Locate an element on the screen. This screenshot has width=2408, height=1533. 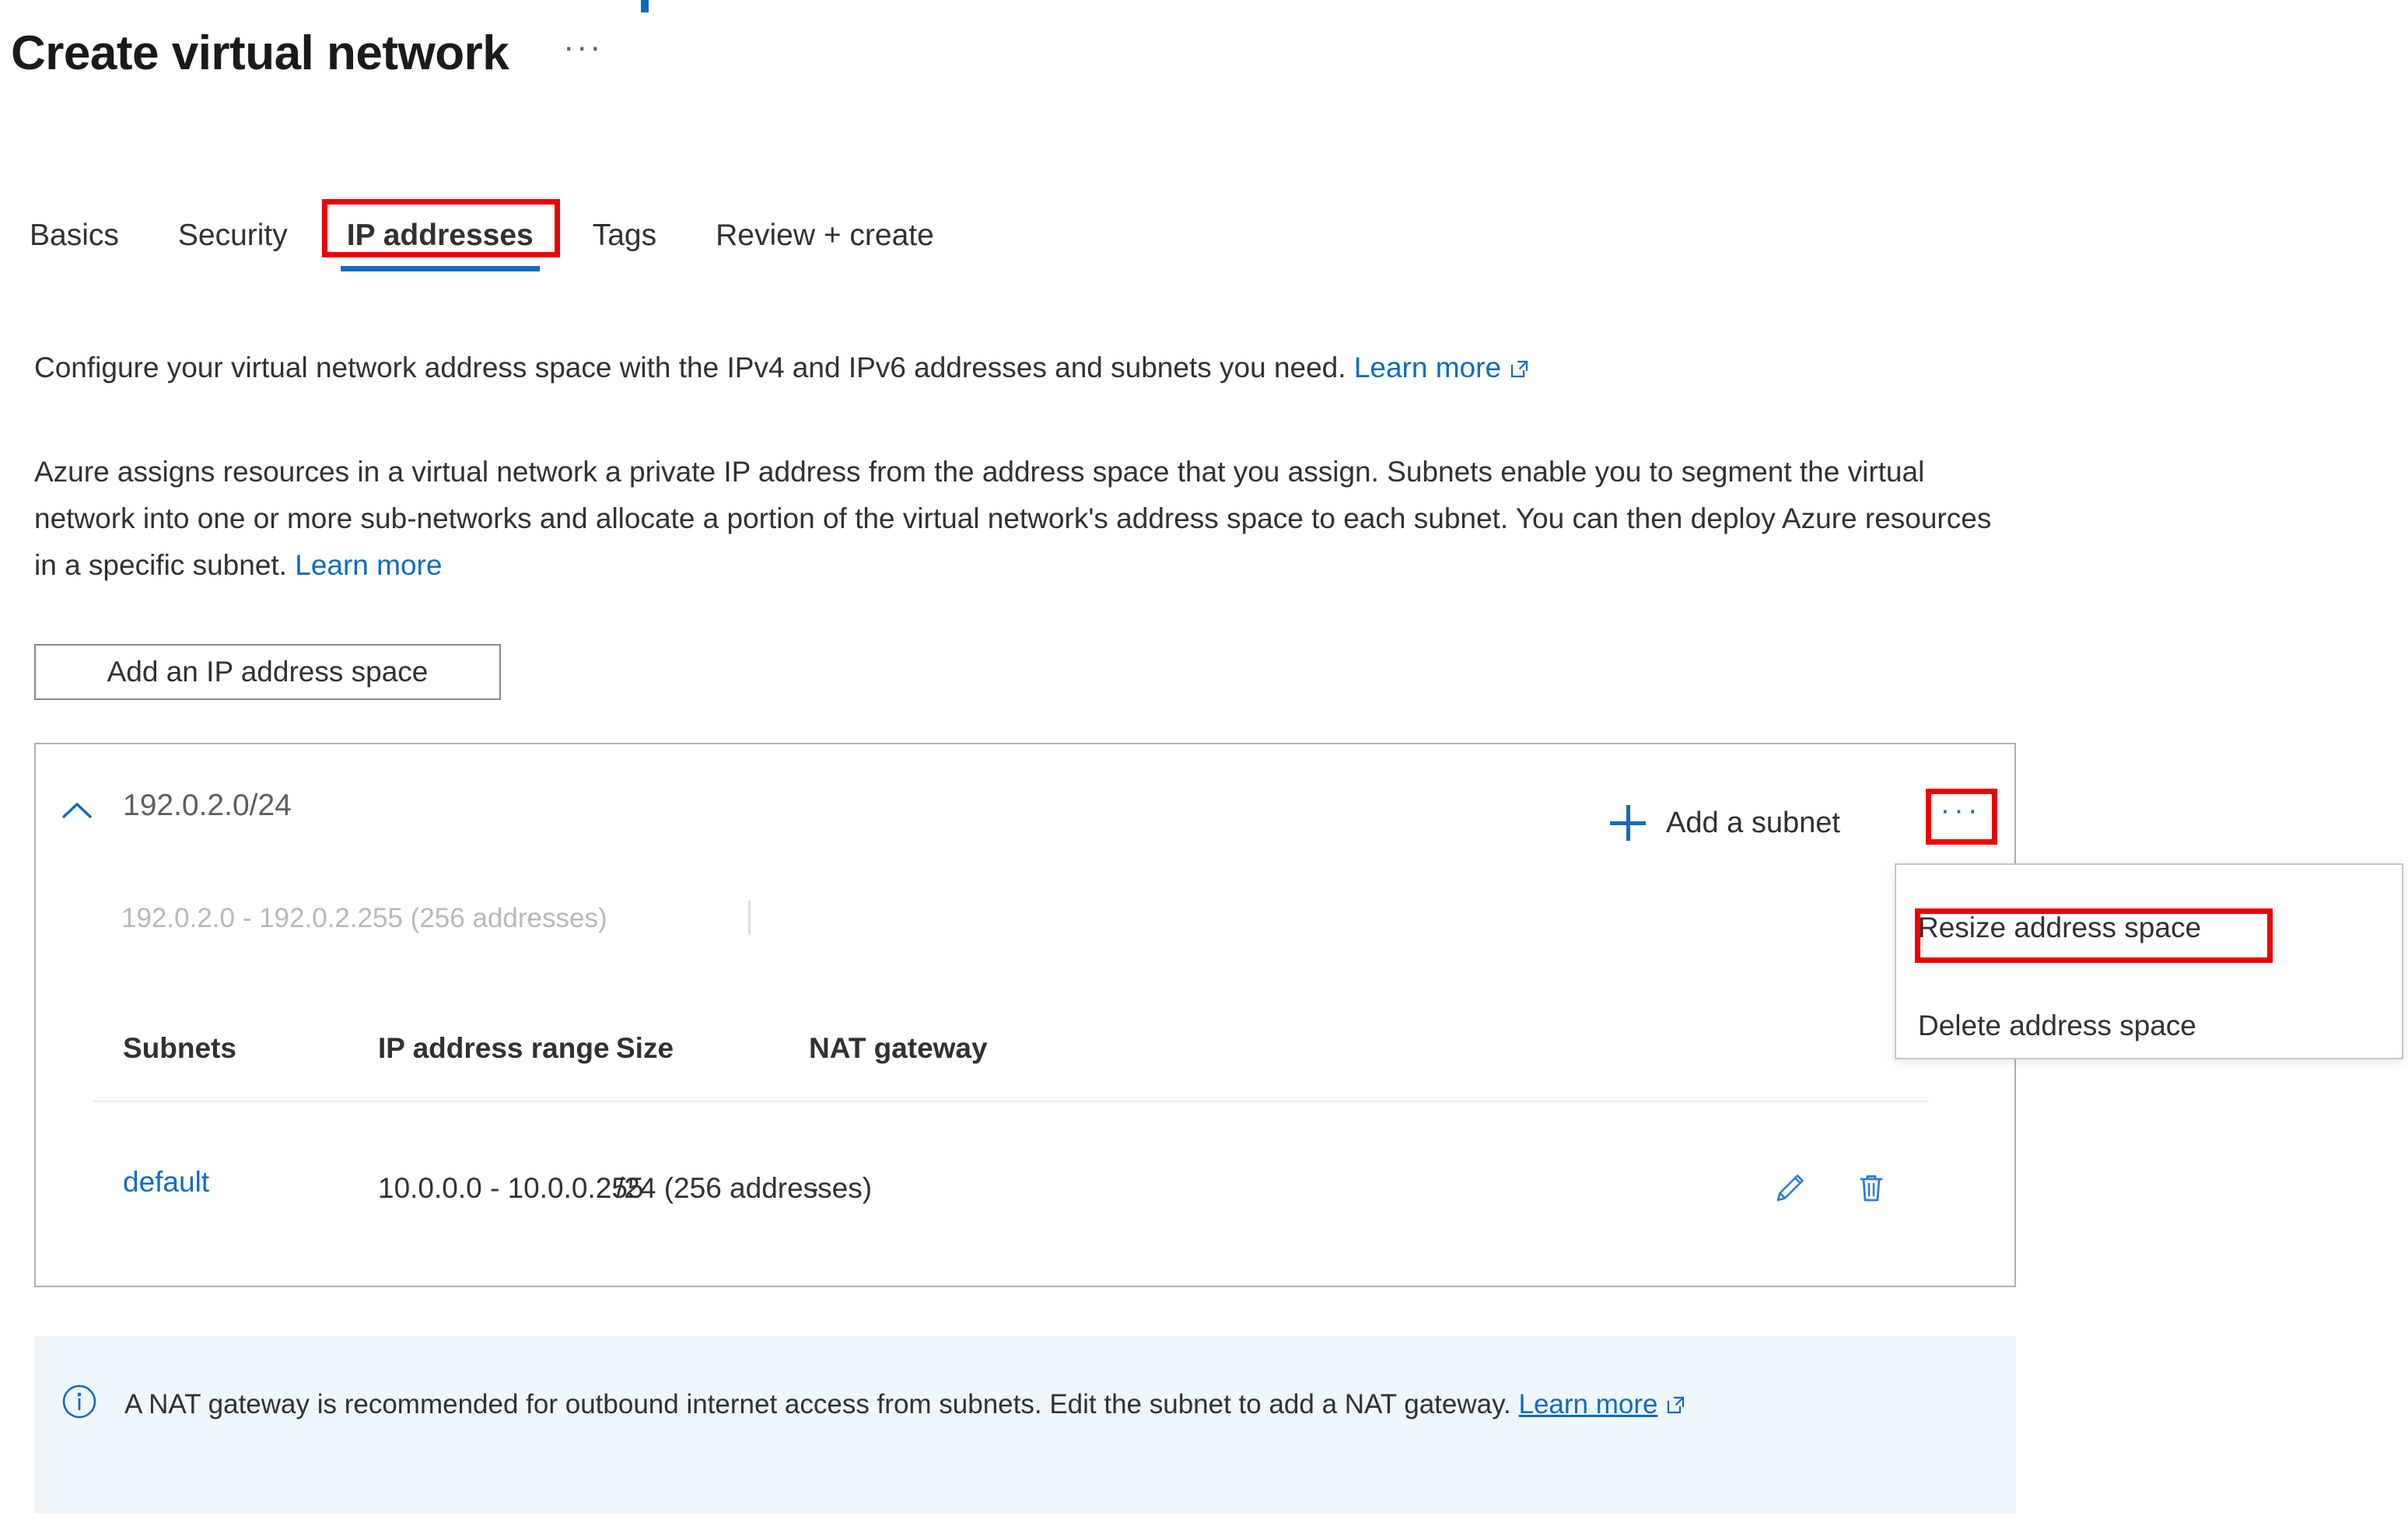
tab-tags: Tags is located at coordinates (624, 241).